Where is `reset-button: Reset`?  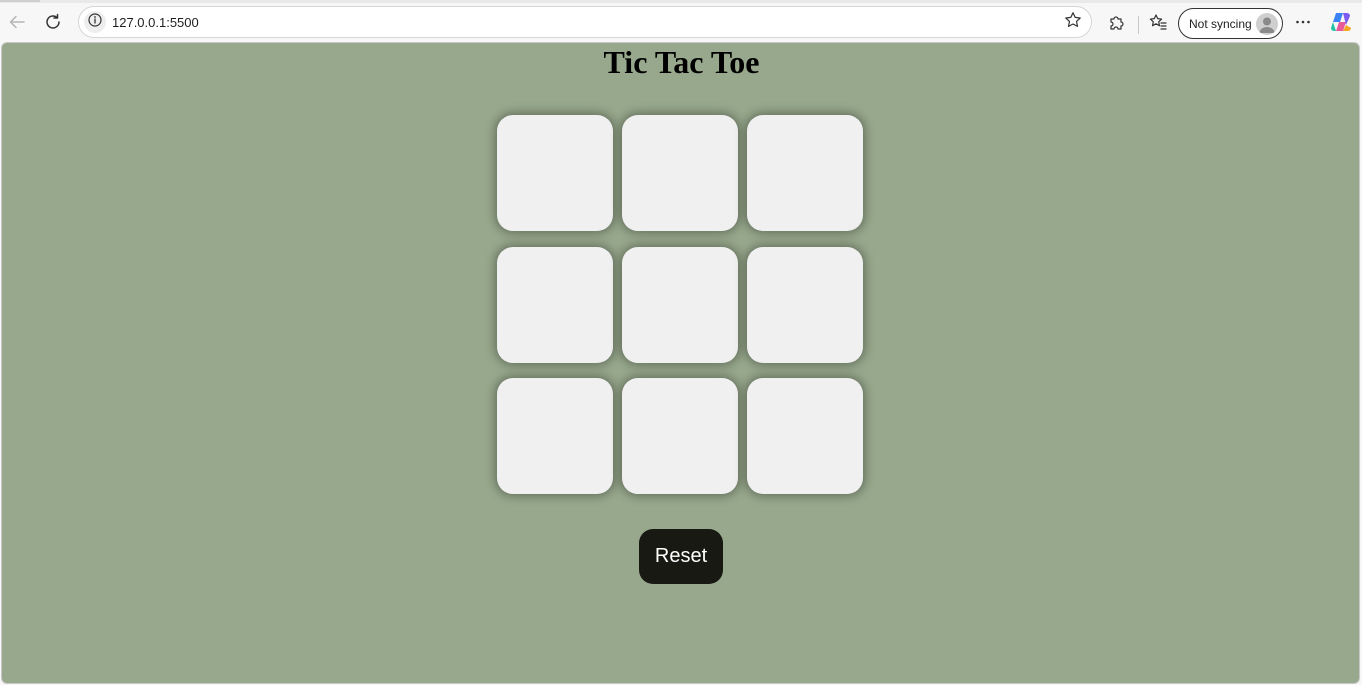
reset-button: Reset is located at coordinates (681, 556).